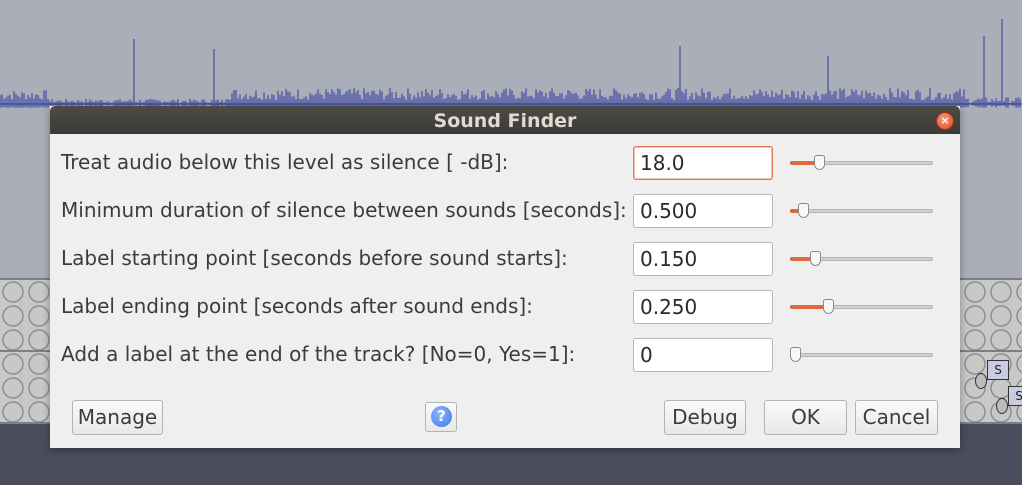  What do you see at coordinates (805, 417) in the screenshot?
I see `ok-button: OK` at bounding box center [805, 417].